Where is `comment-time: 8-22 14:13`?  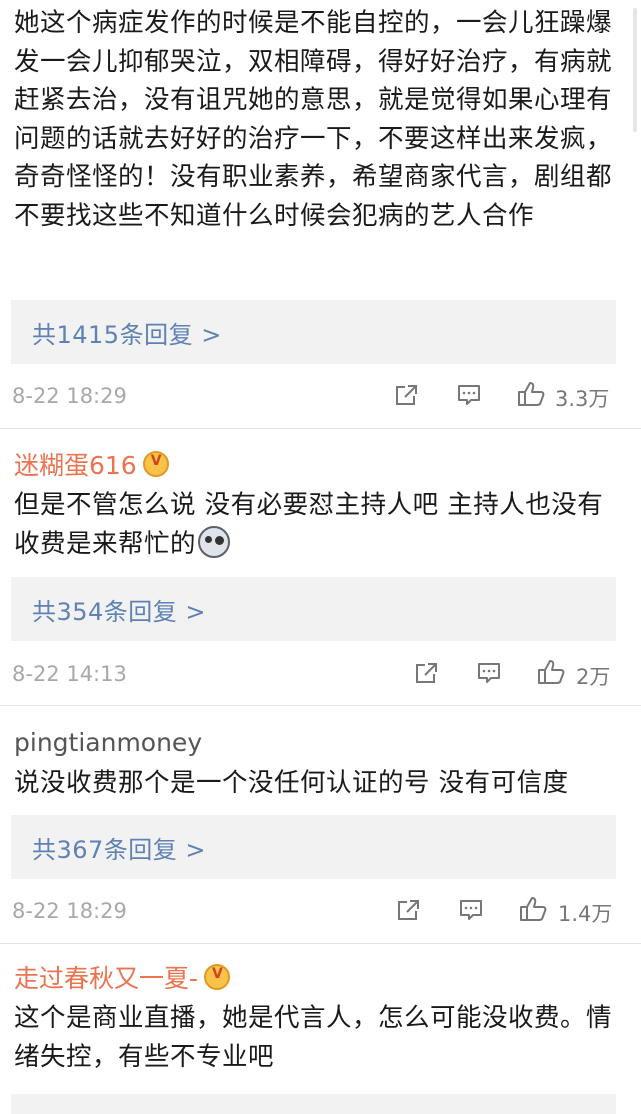 comment-time: 8-22 14:13 is located at coordinates (69, 674).